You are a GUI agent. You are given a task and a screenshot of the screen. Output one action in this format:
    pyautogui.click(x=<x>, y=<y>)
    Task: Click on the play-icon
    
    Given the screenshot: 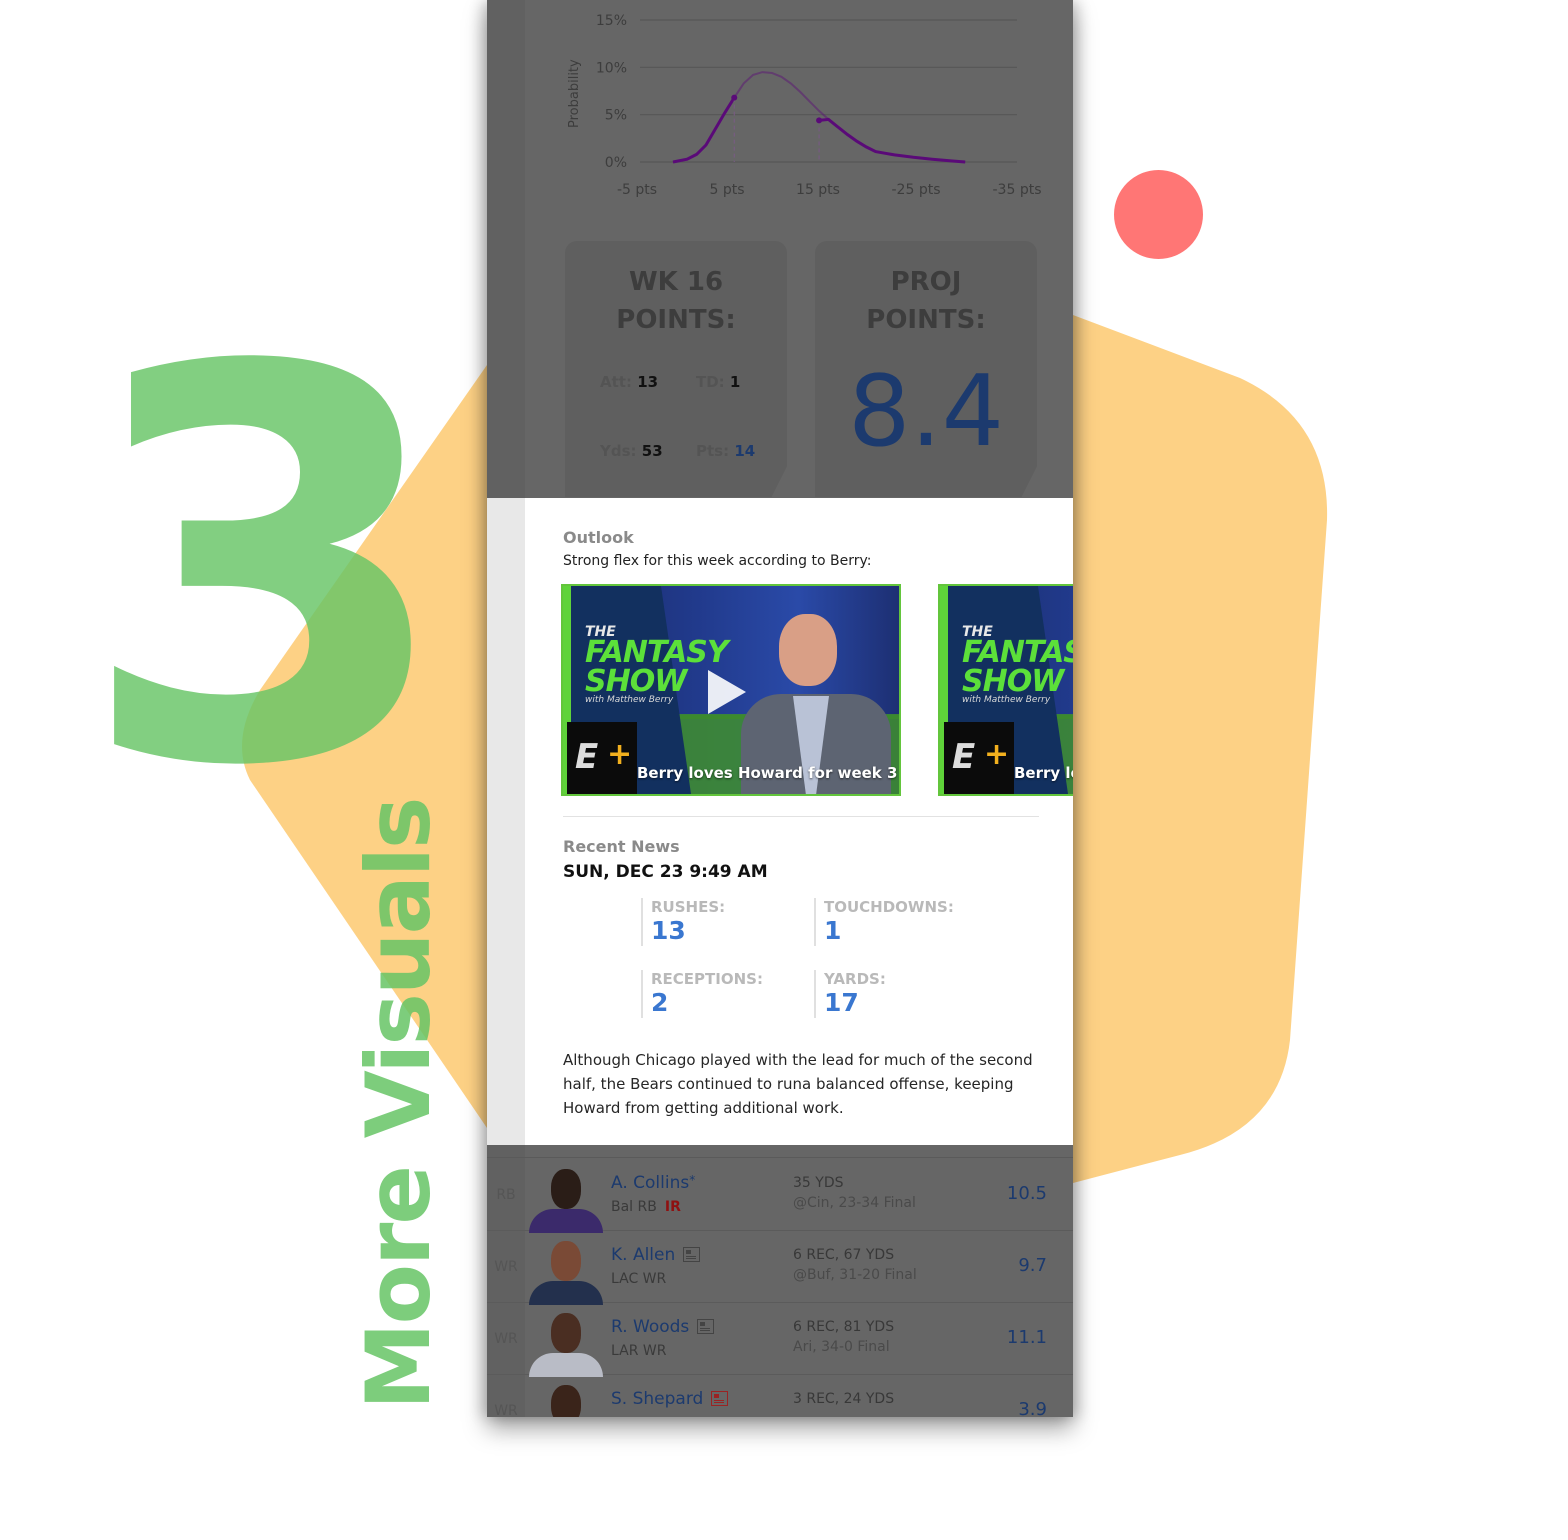 What is the action you would take?
    pyautogui.click(x=727, y=692)
    